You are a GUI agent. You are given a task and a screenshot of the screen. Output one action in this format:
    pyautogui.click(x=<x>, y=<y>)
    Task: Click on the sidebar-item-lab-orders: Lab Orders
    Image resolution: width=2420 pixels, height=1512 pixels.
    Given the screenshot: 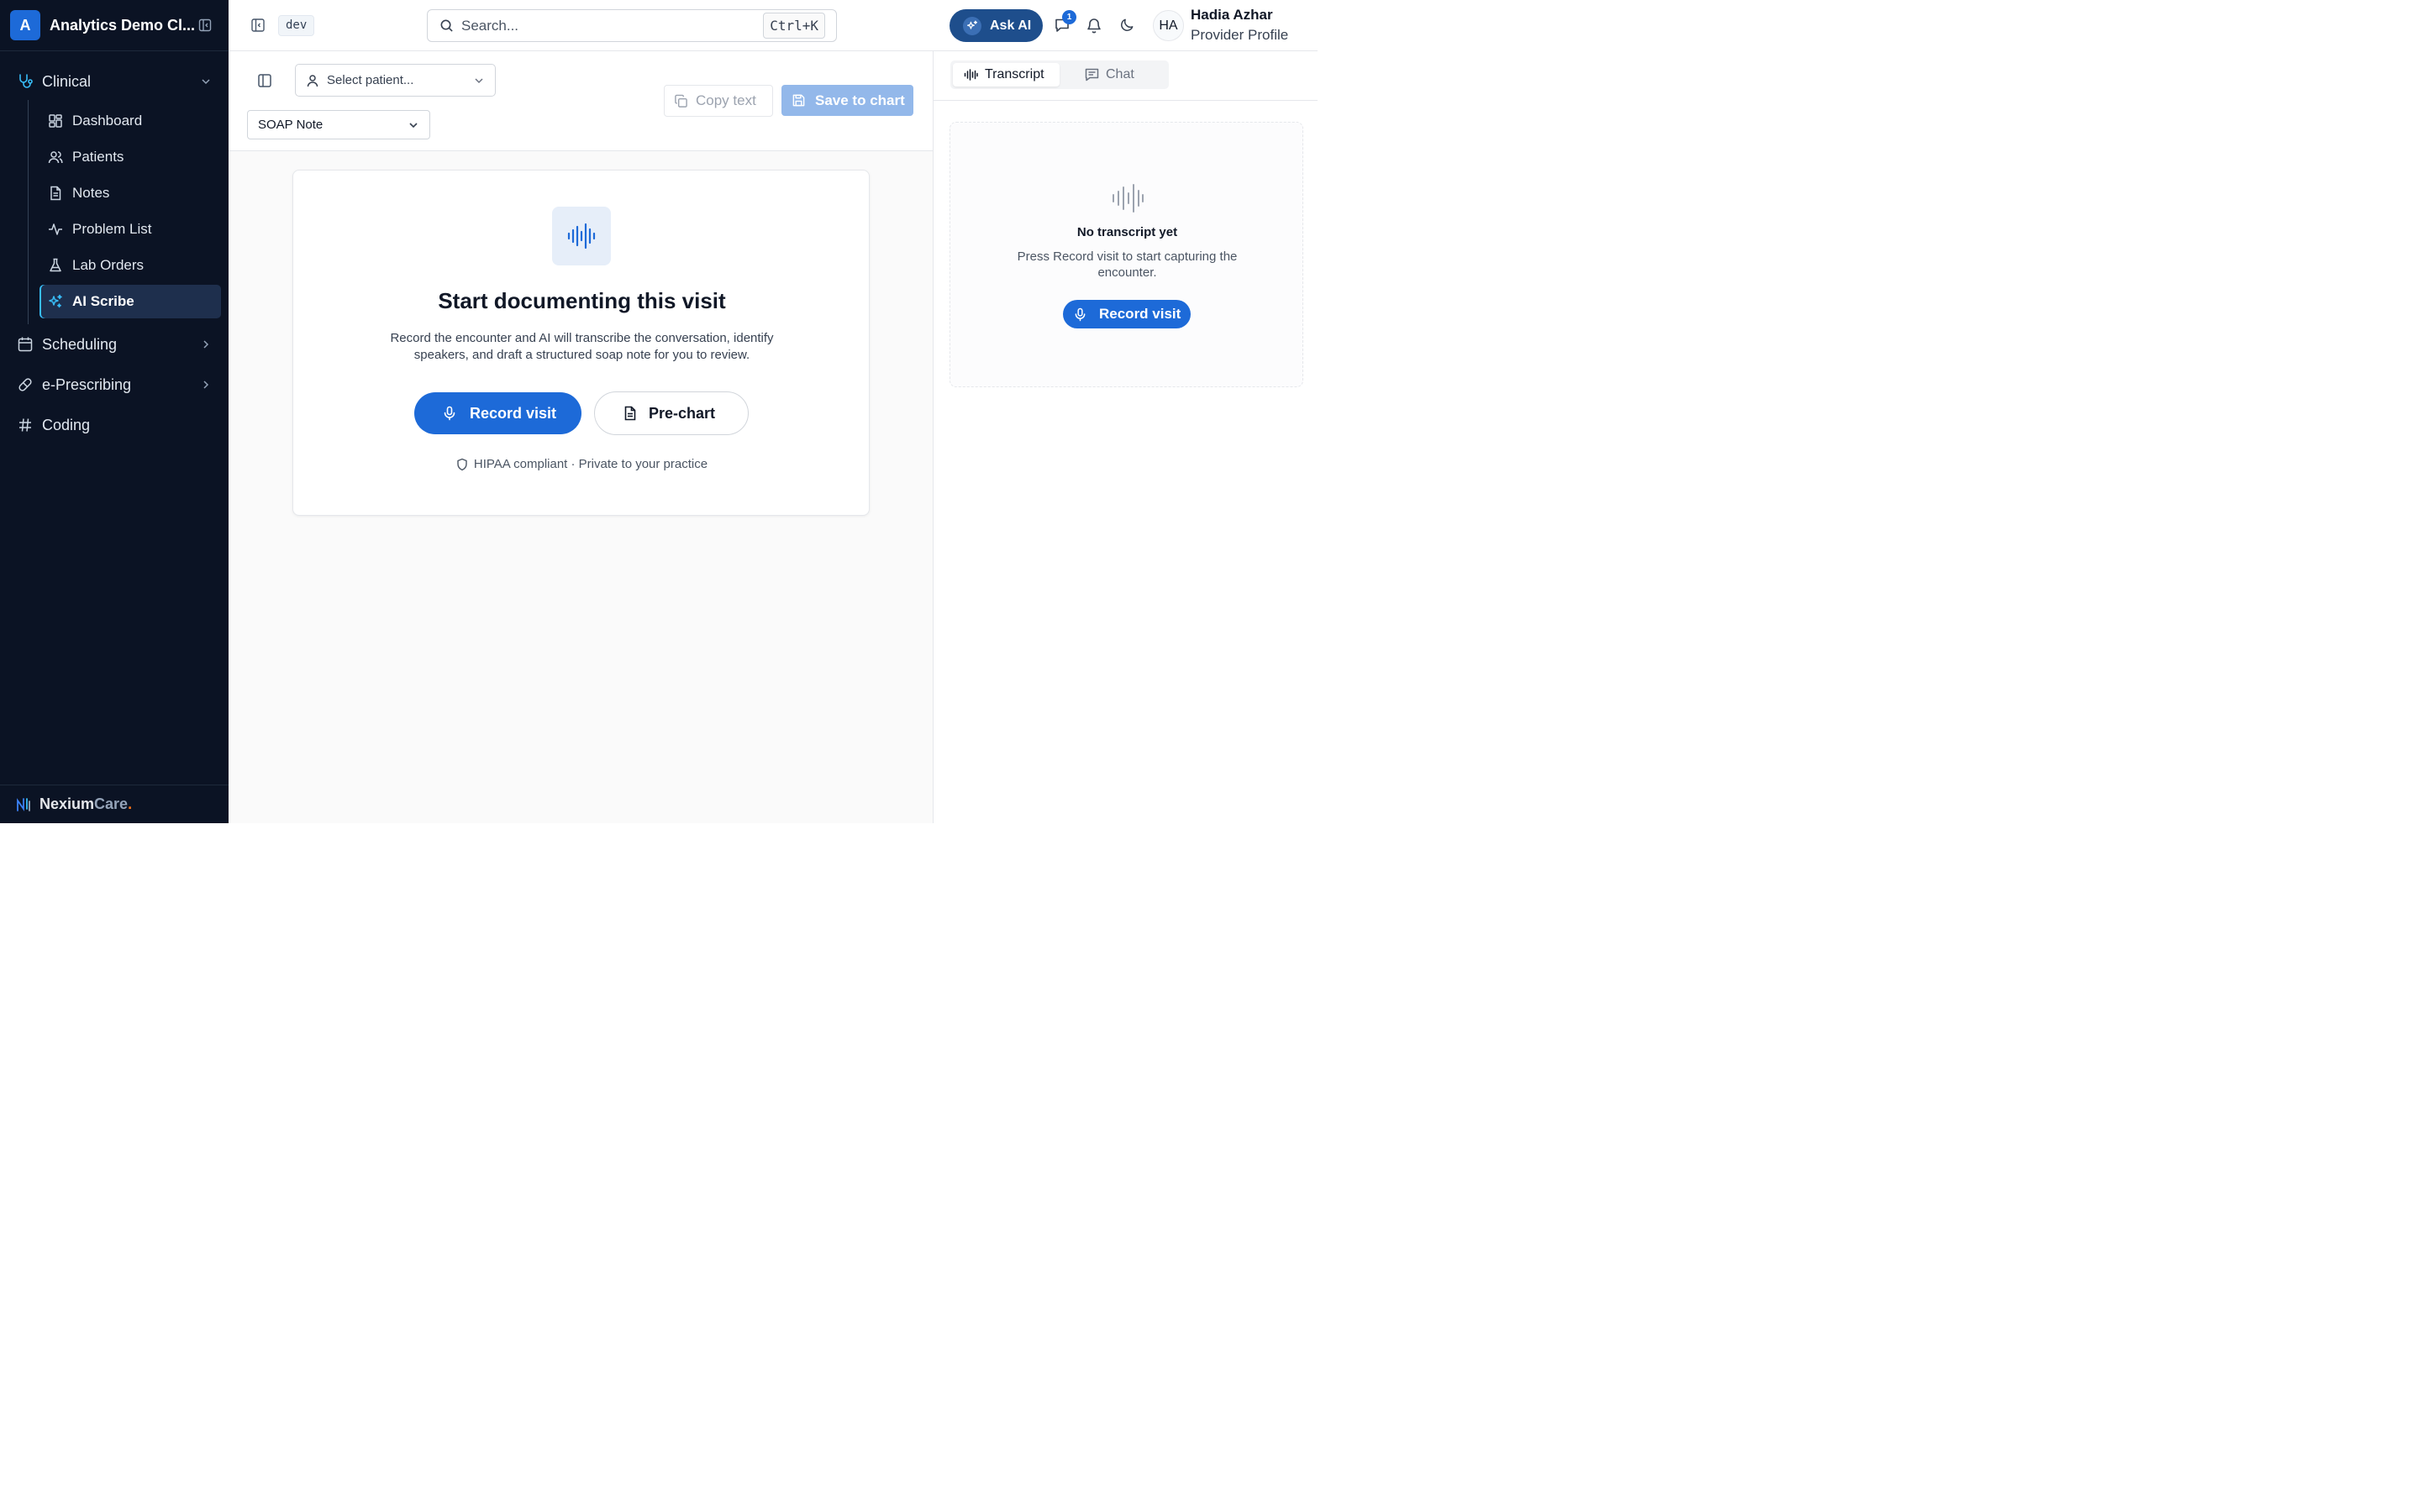 What is the action you would take?
    pyautogui.click(x=130, y=265)
    